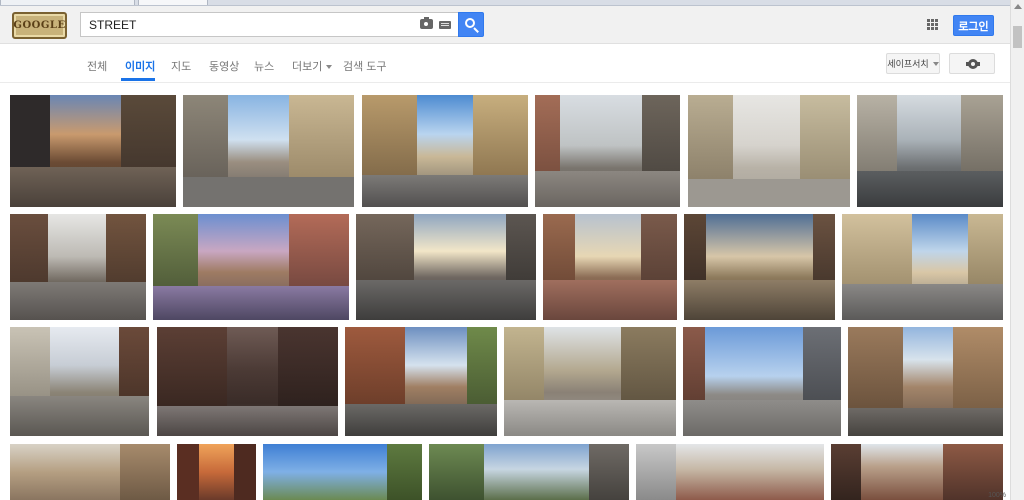  I want to click on zoom-indicator: 100%, so click(997, 495).